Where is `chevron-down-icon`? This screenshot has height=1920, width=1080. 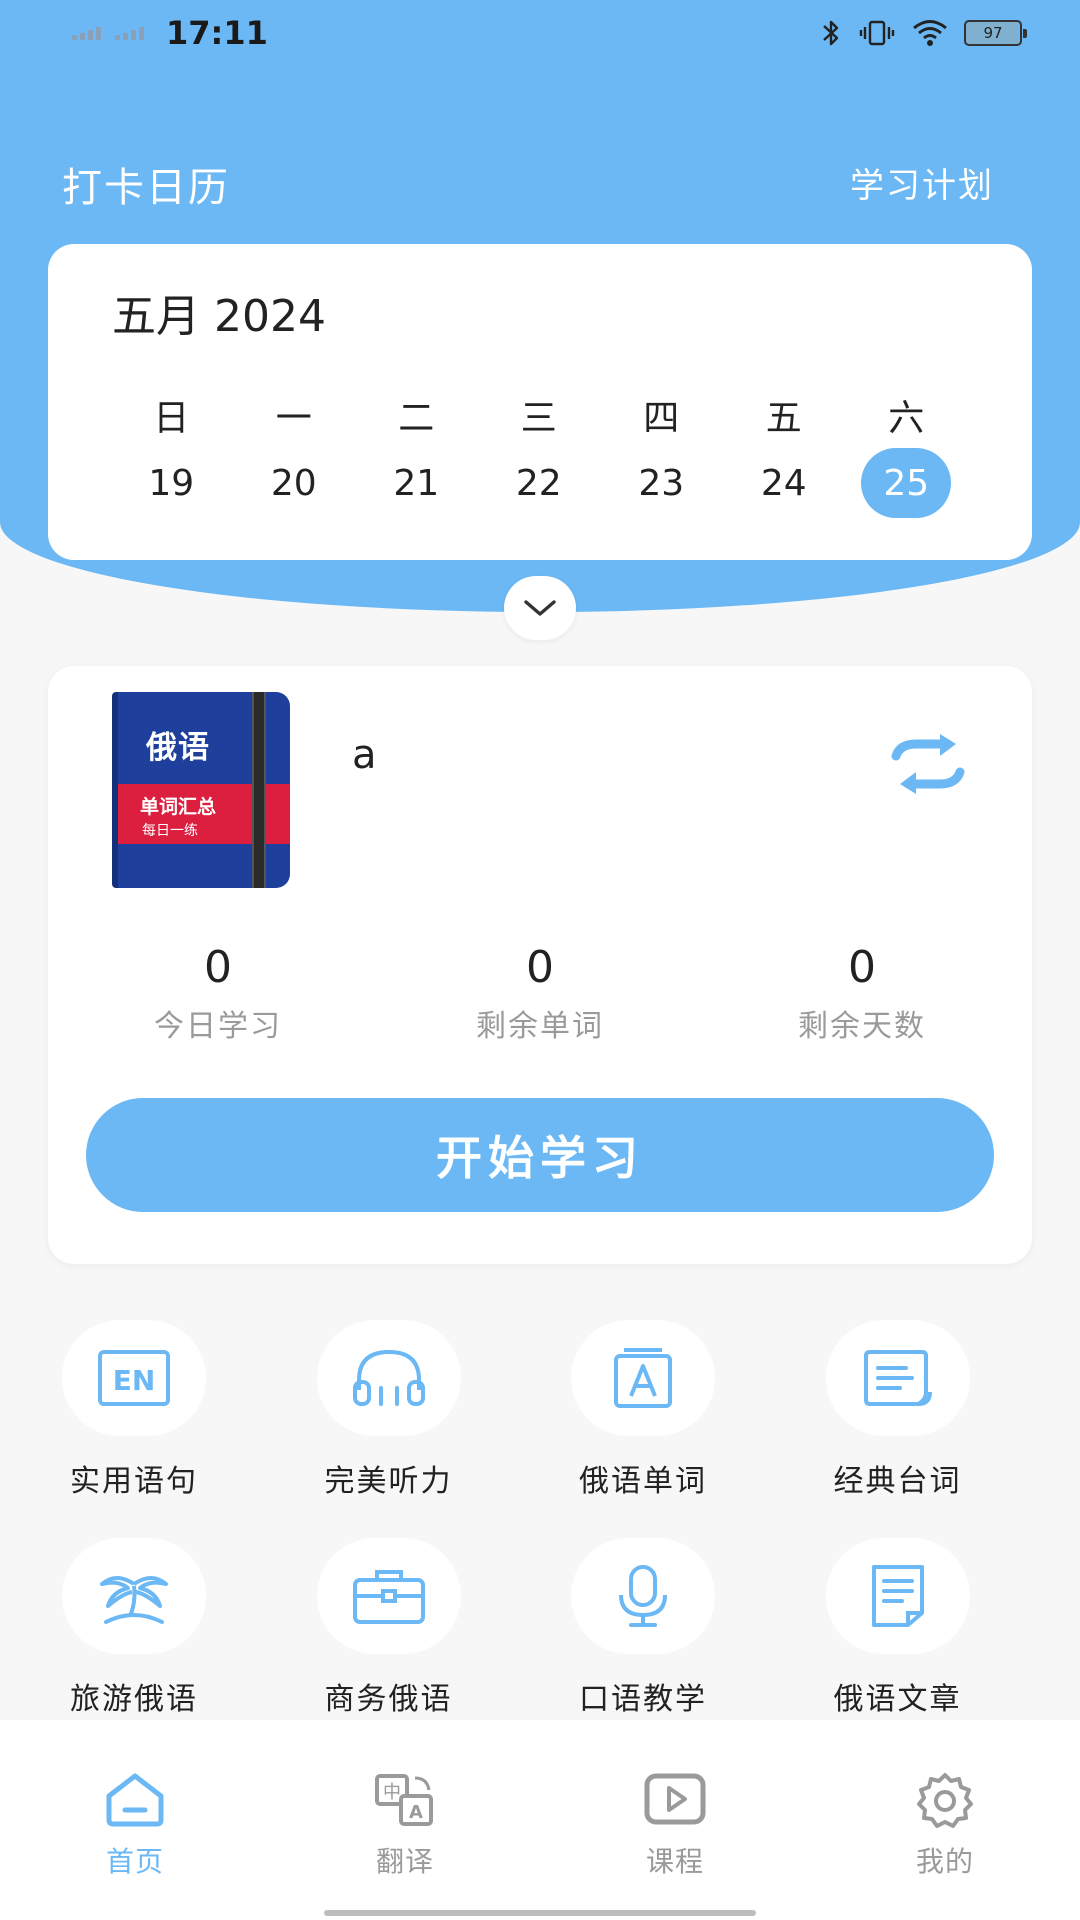 chevron-down-icon is located at coordinates (540, 608).